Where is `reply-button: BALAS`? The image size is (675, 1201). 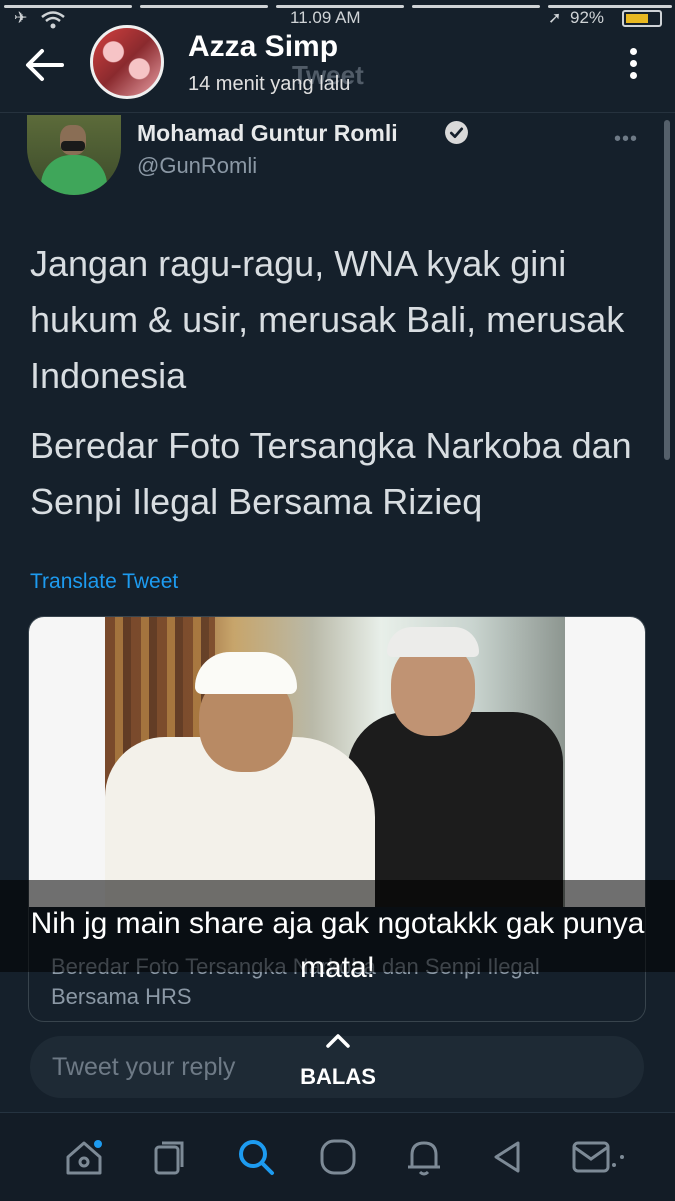 reply-button: BALAS is located at coordinates (338, 1077).